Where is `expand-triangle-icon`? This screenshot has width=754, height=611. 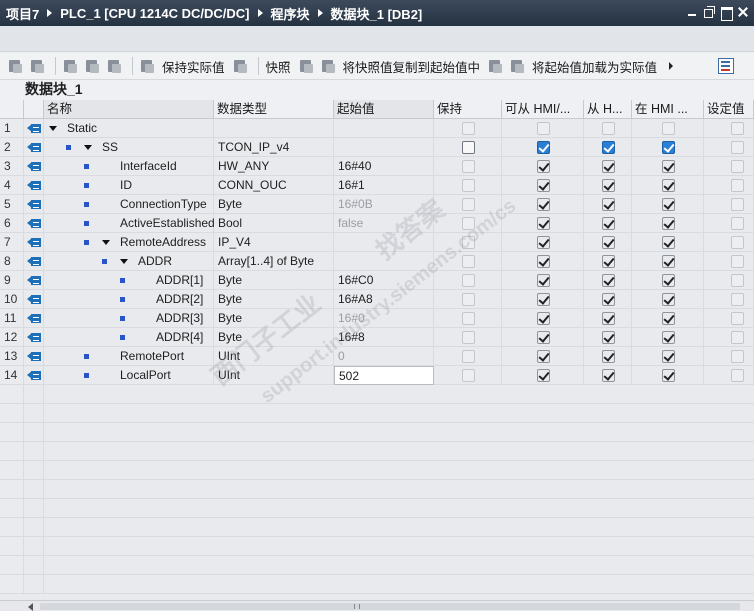 expand-triangle-icon is located at coordinates (53, 128).